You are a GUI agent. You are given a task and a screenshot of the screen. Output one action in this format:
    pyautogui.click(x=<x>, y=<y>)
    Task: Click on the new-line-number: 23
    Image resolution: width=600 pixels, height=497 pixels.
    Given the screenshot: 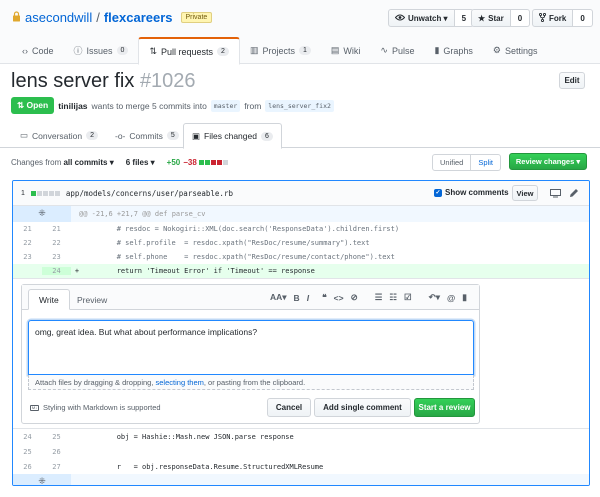 What is the action you would take?
    pyautogui.click(x=56, y=257)
    